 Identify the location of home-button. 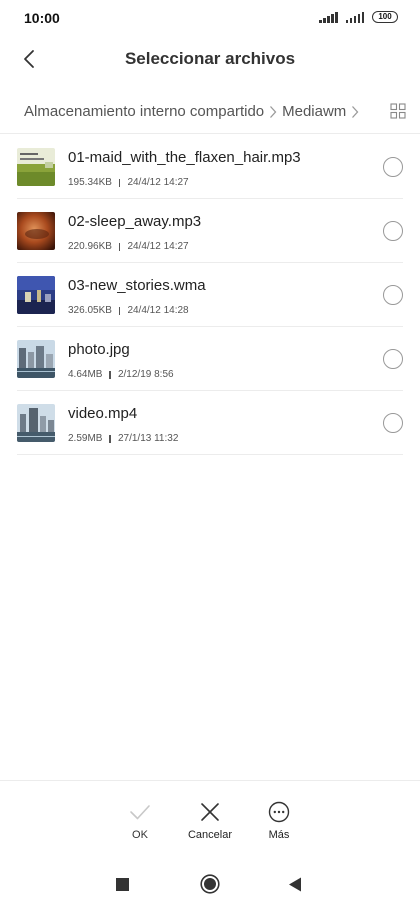
(210, 886).